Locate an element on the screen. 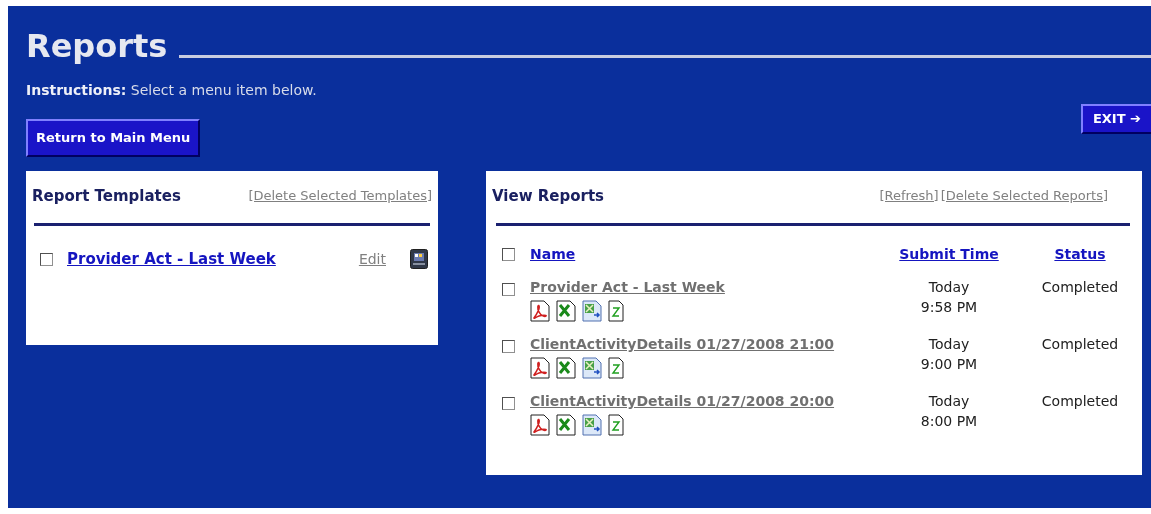 The image size is (1151, 514). column-header-link: Status is located at coordinates (1080, 254).